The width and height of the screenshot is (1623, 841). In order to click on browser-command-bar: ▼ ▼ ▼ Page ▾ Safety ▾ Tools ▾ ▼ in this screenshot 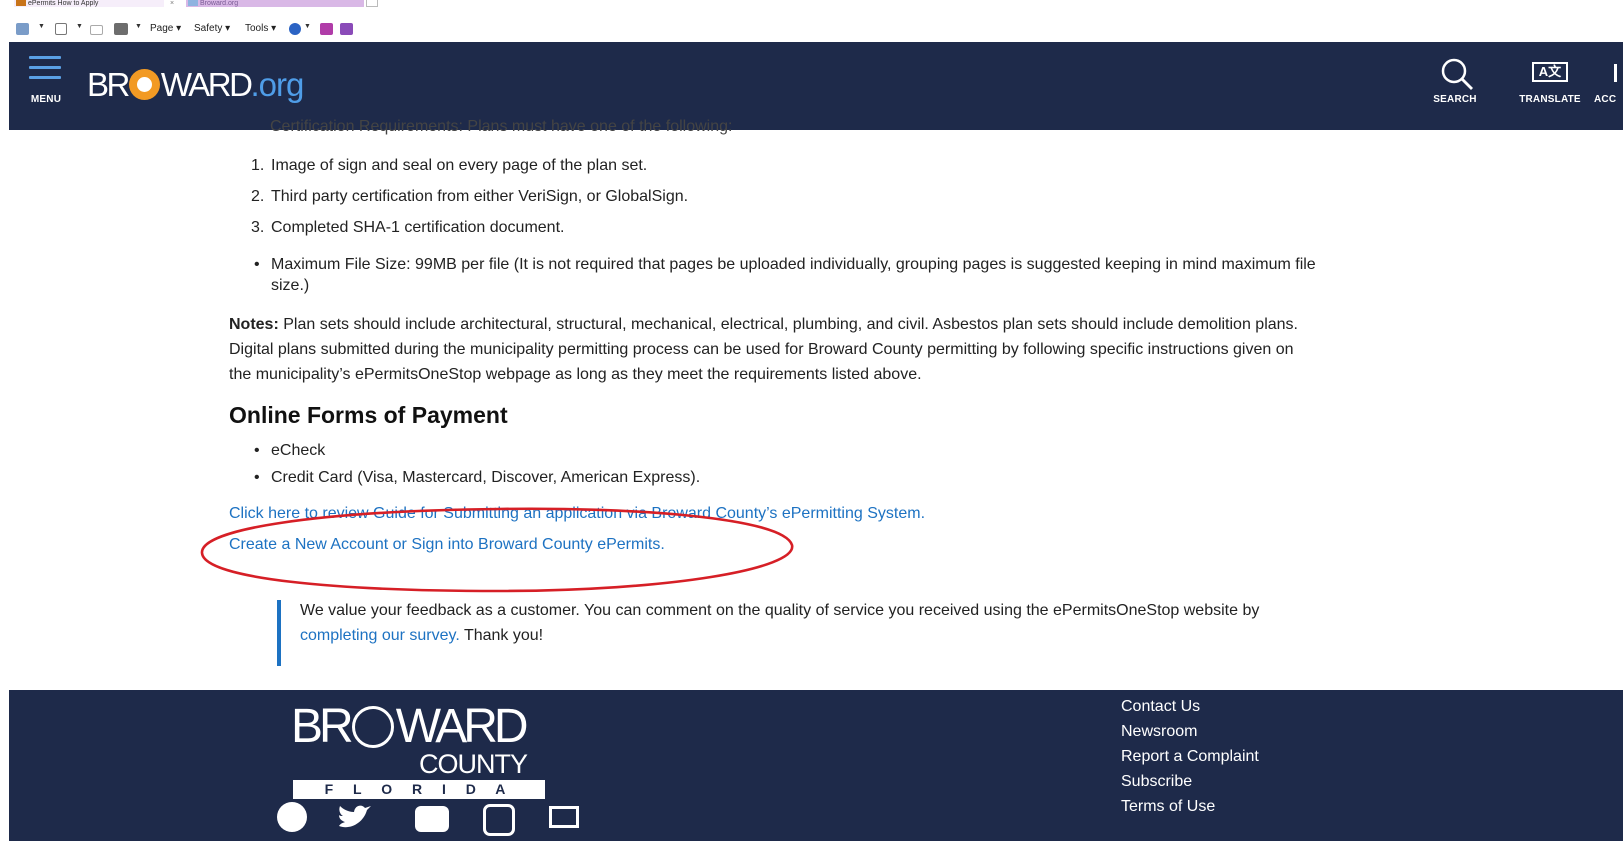, I will do `click(811, 25)`.